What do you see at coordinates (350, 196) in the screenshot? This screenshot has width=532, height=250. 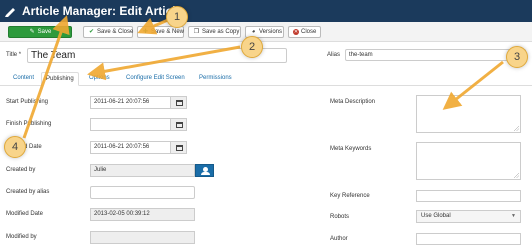 I see `key-reference-label: Key Reference` at bounding box center [350, 196].